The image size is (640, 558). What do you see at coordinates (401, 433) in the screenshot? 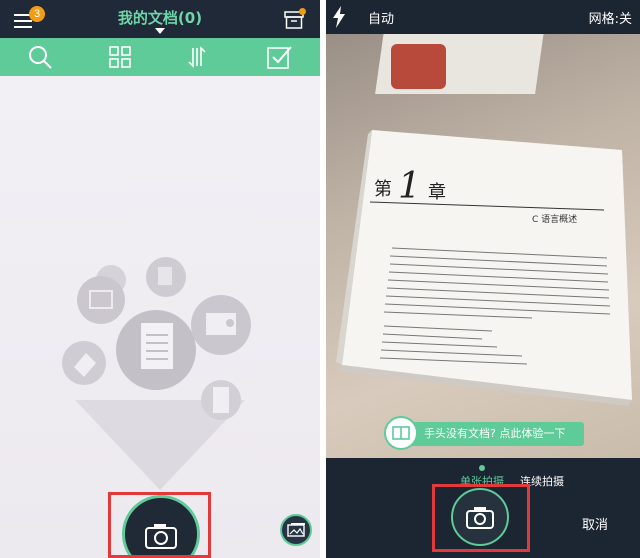
I see `book-icon` at bounding box center [401, 433].